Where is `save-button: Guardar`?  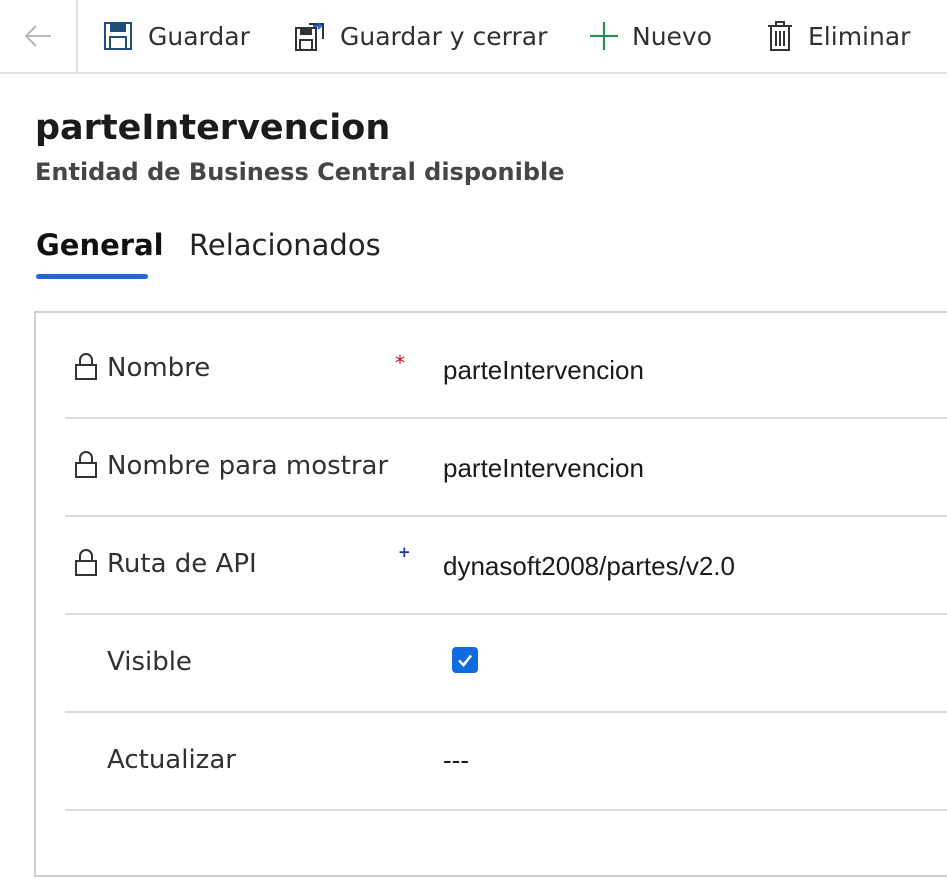
save-button: Guardar is located at coordinates (175, 36).